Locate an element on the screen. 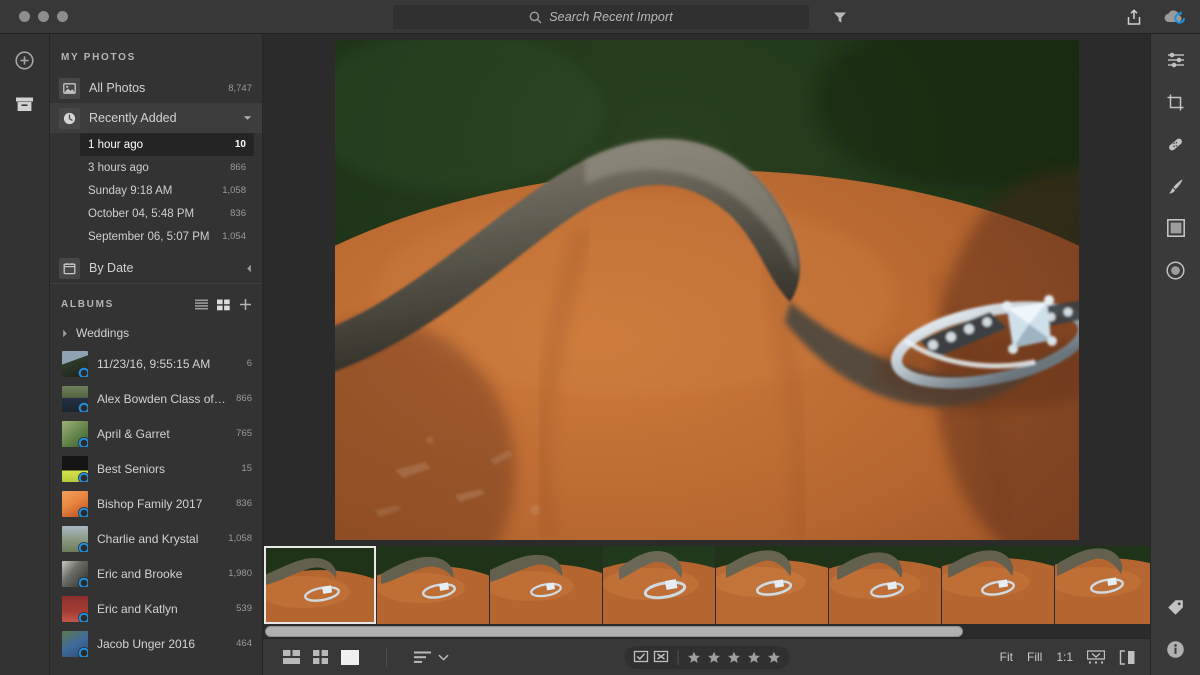 The image size is (1200, 675). flag-pick-icon is located at coordinates (640, 657).